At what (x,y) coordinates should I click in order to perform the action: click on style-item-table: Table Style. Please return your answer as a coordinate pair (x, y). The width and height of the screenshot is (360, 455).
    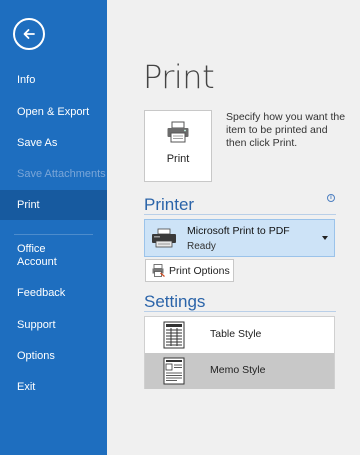
    Looking at the image, I should click on (239, 335).